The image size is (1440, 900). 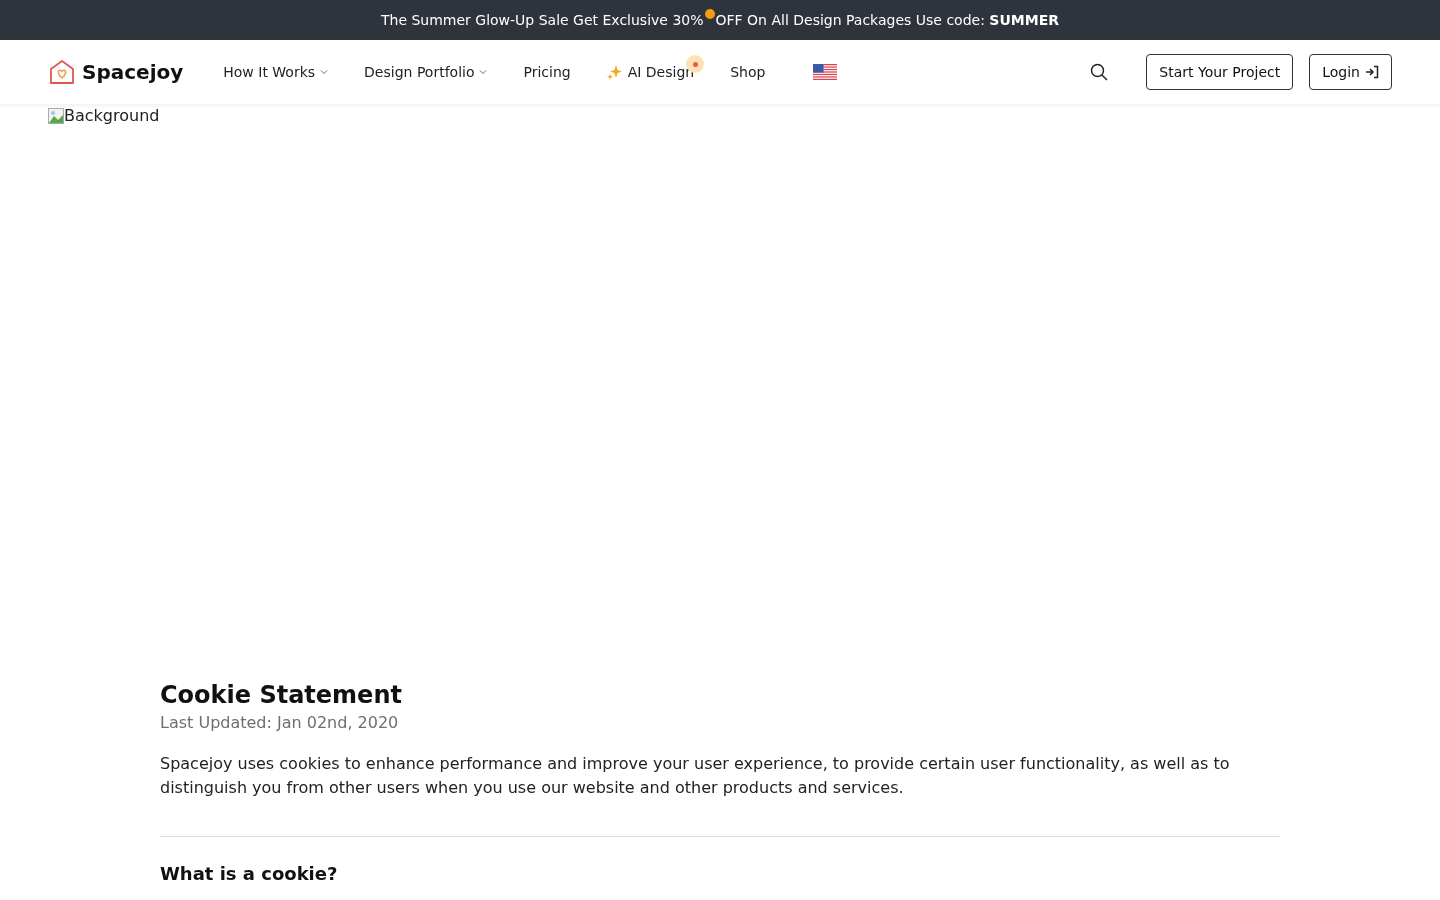 I want to click on logo-link: Spacejoy, so click(x=116, y=72).